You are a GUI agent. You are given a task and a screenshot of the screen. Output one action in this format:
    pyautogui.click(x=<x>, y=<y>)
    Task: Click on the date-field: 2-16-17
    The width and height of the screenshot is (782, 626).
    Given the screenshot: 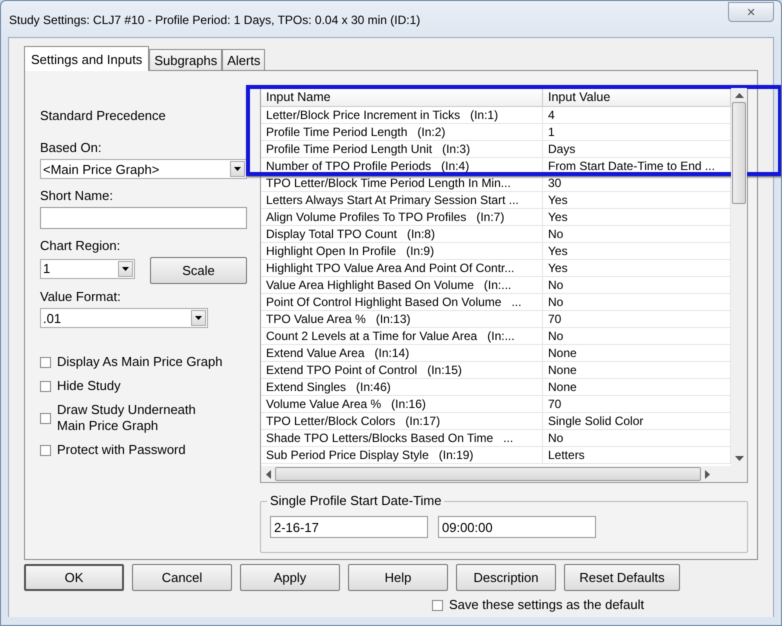 What is the action you would take?
    pyautogui.click(x=349, y=527)
    